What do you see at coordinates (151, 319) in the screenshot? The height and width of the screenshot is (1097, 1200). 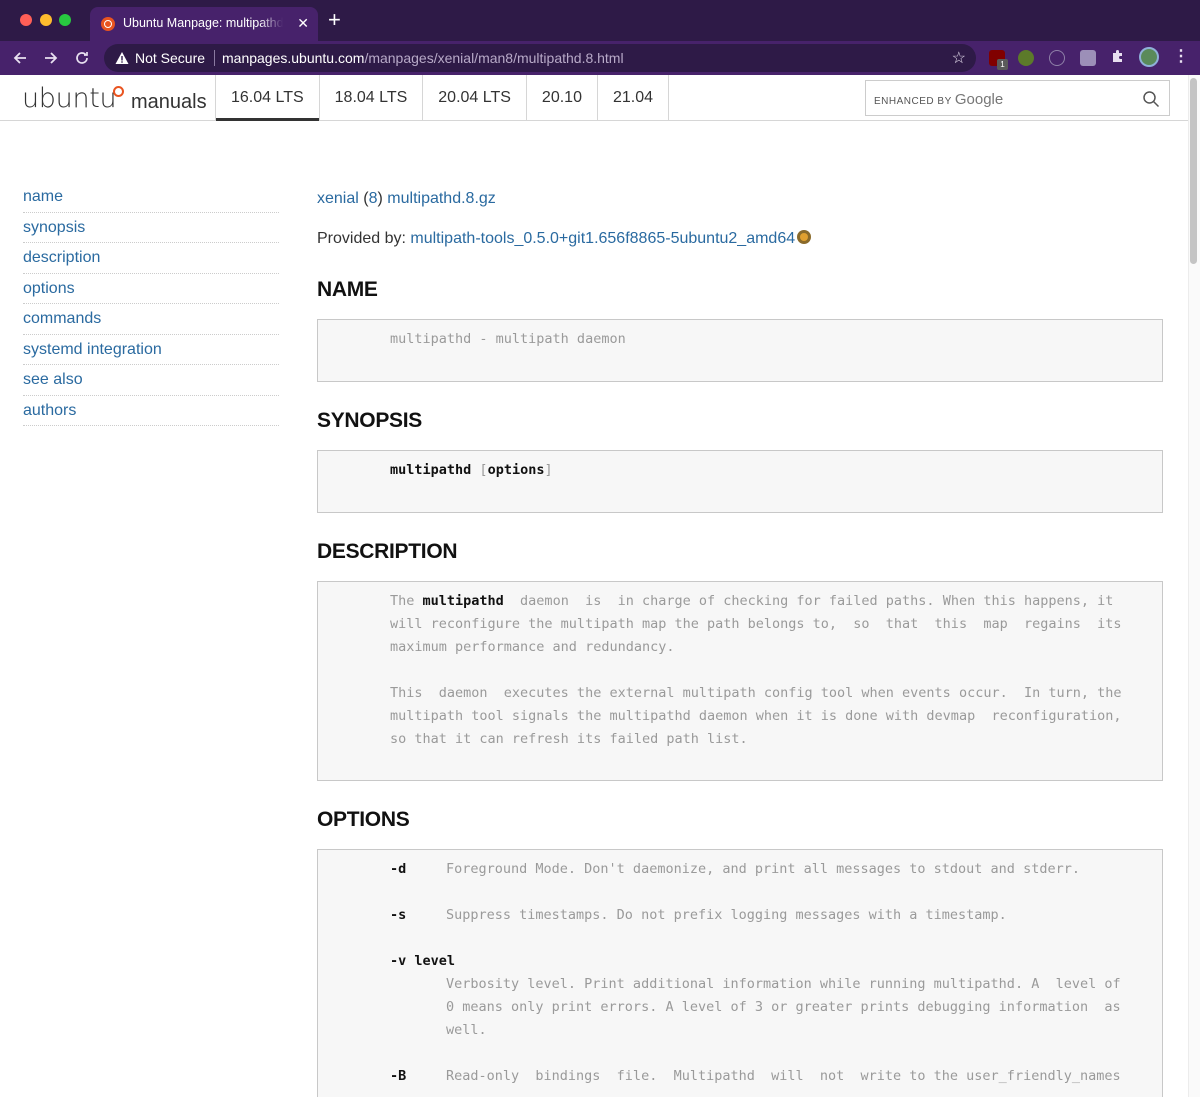 I see `sidebar-item-commands: commands` at bounding box center [151, 319].